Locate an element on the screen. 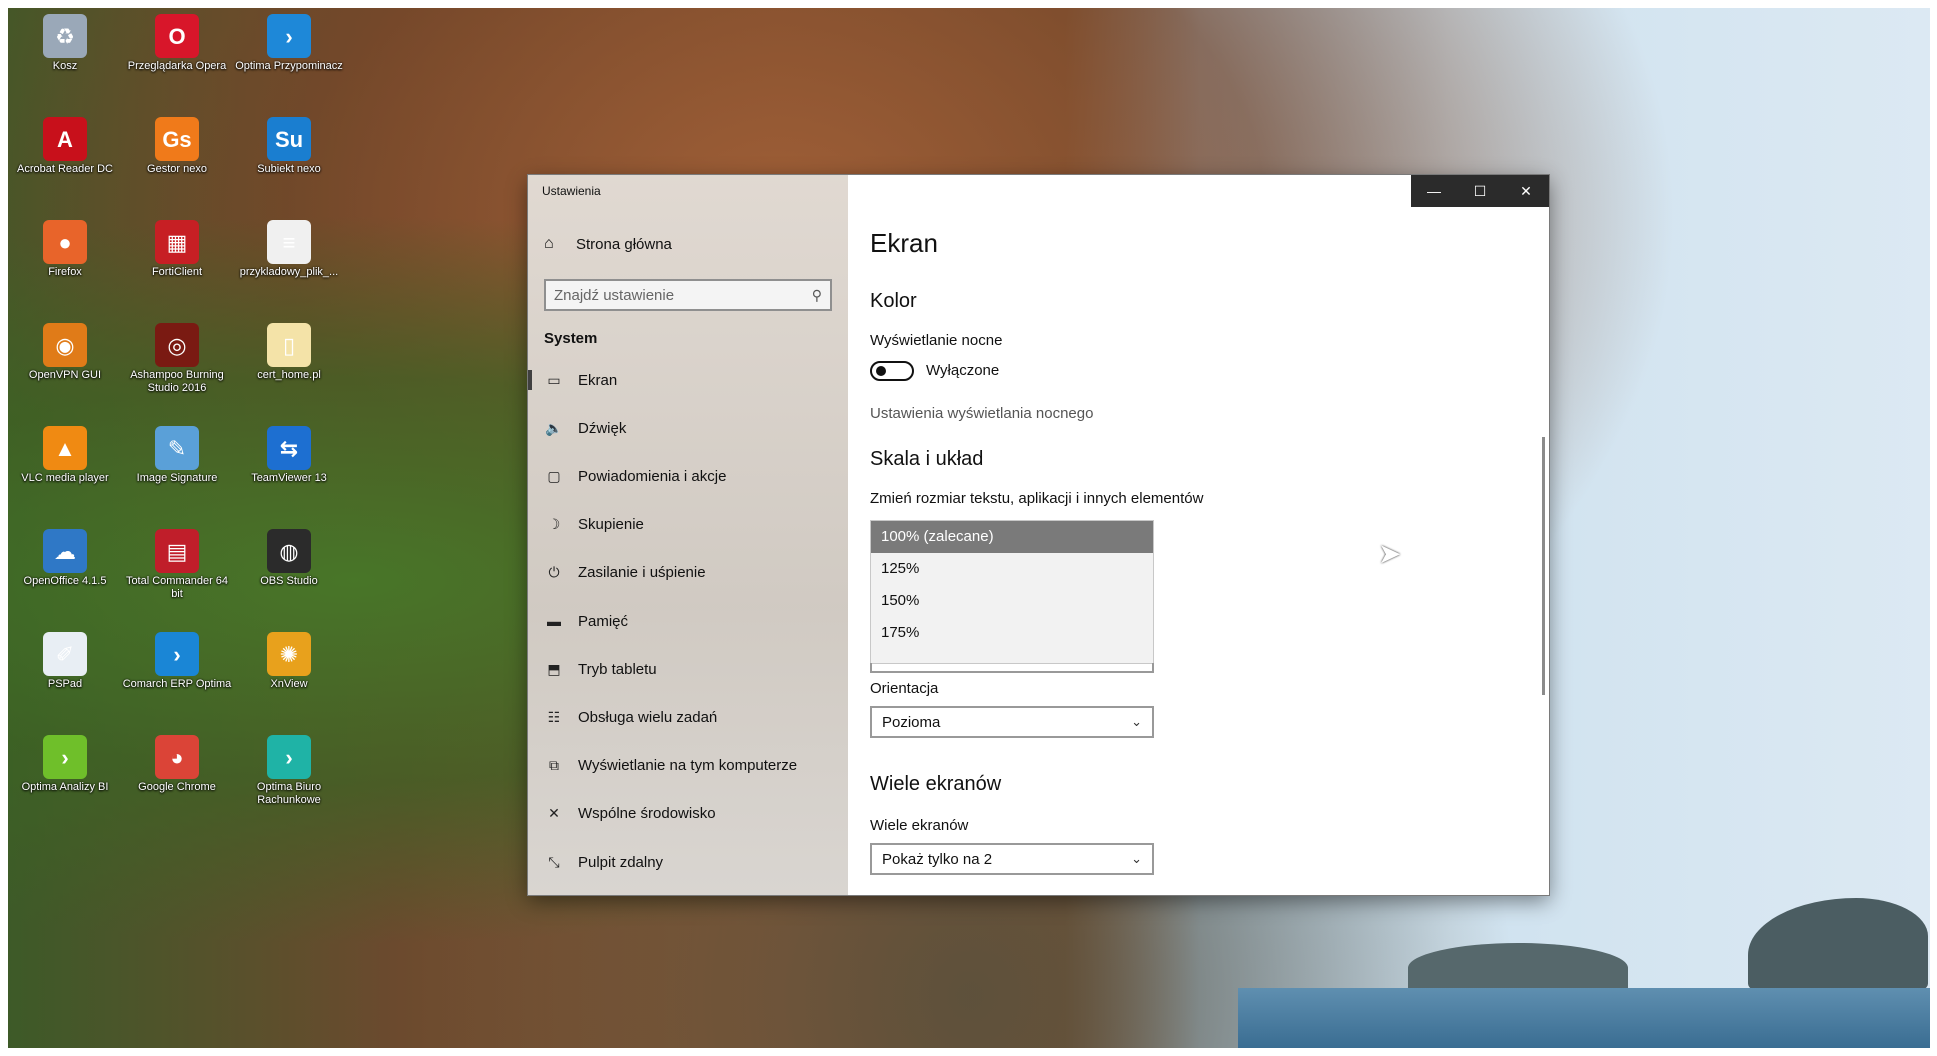 The image size is (1937, 1056). desktop-icon: ◎ Ashampoo Burning Studio 2016 is located at coordinates (177, 359).